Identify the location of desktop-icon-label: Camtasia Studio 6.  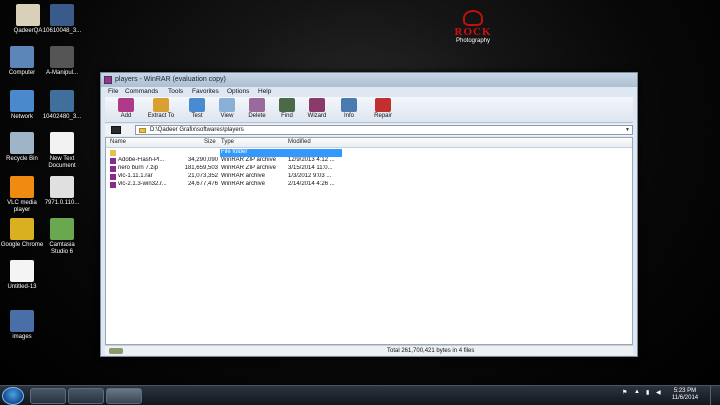
(62, 248).